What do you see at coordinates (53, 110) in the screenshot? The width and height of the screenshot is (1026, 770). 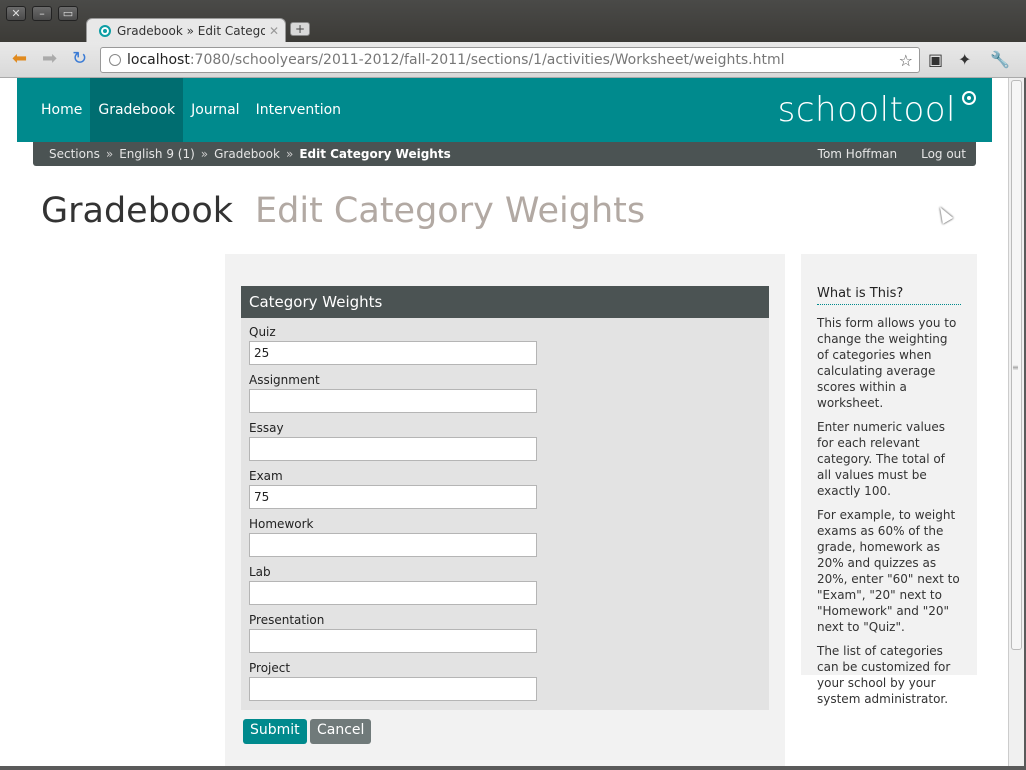 I see `nav-home: Home` at bounding box center [53, 110].